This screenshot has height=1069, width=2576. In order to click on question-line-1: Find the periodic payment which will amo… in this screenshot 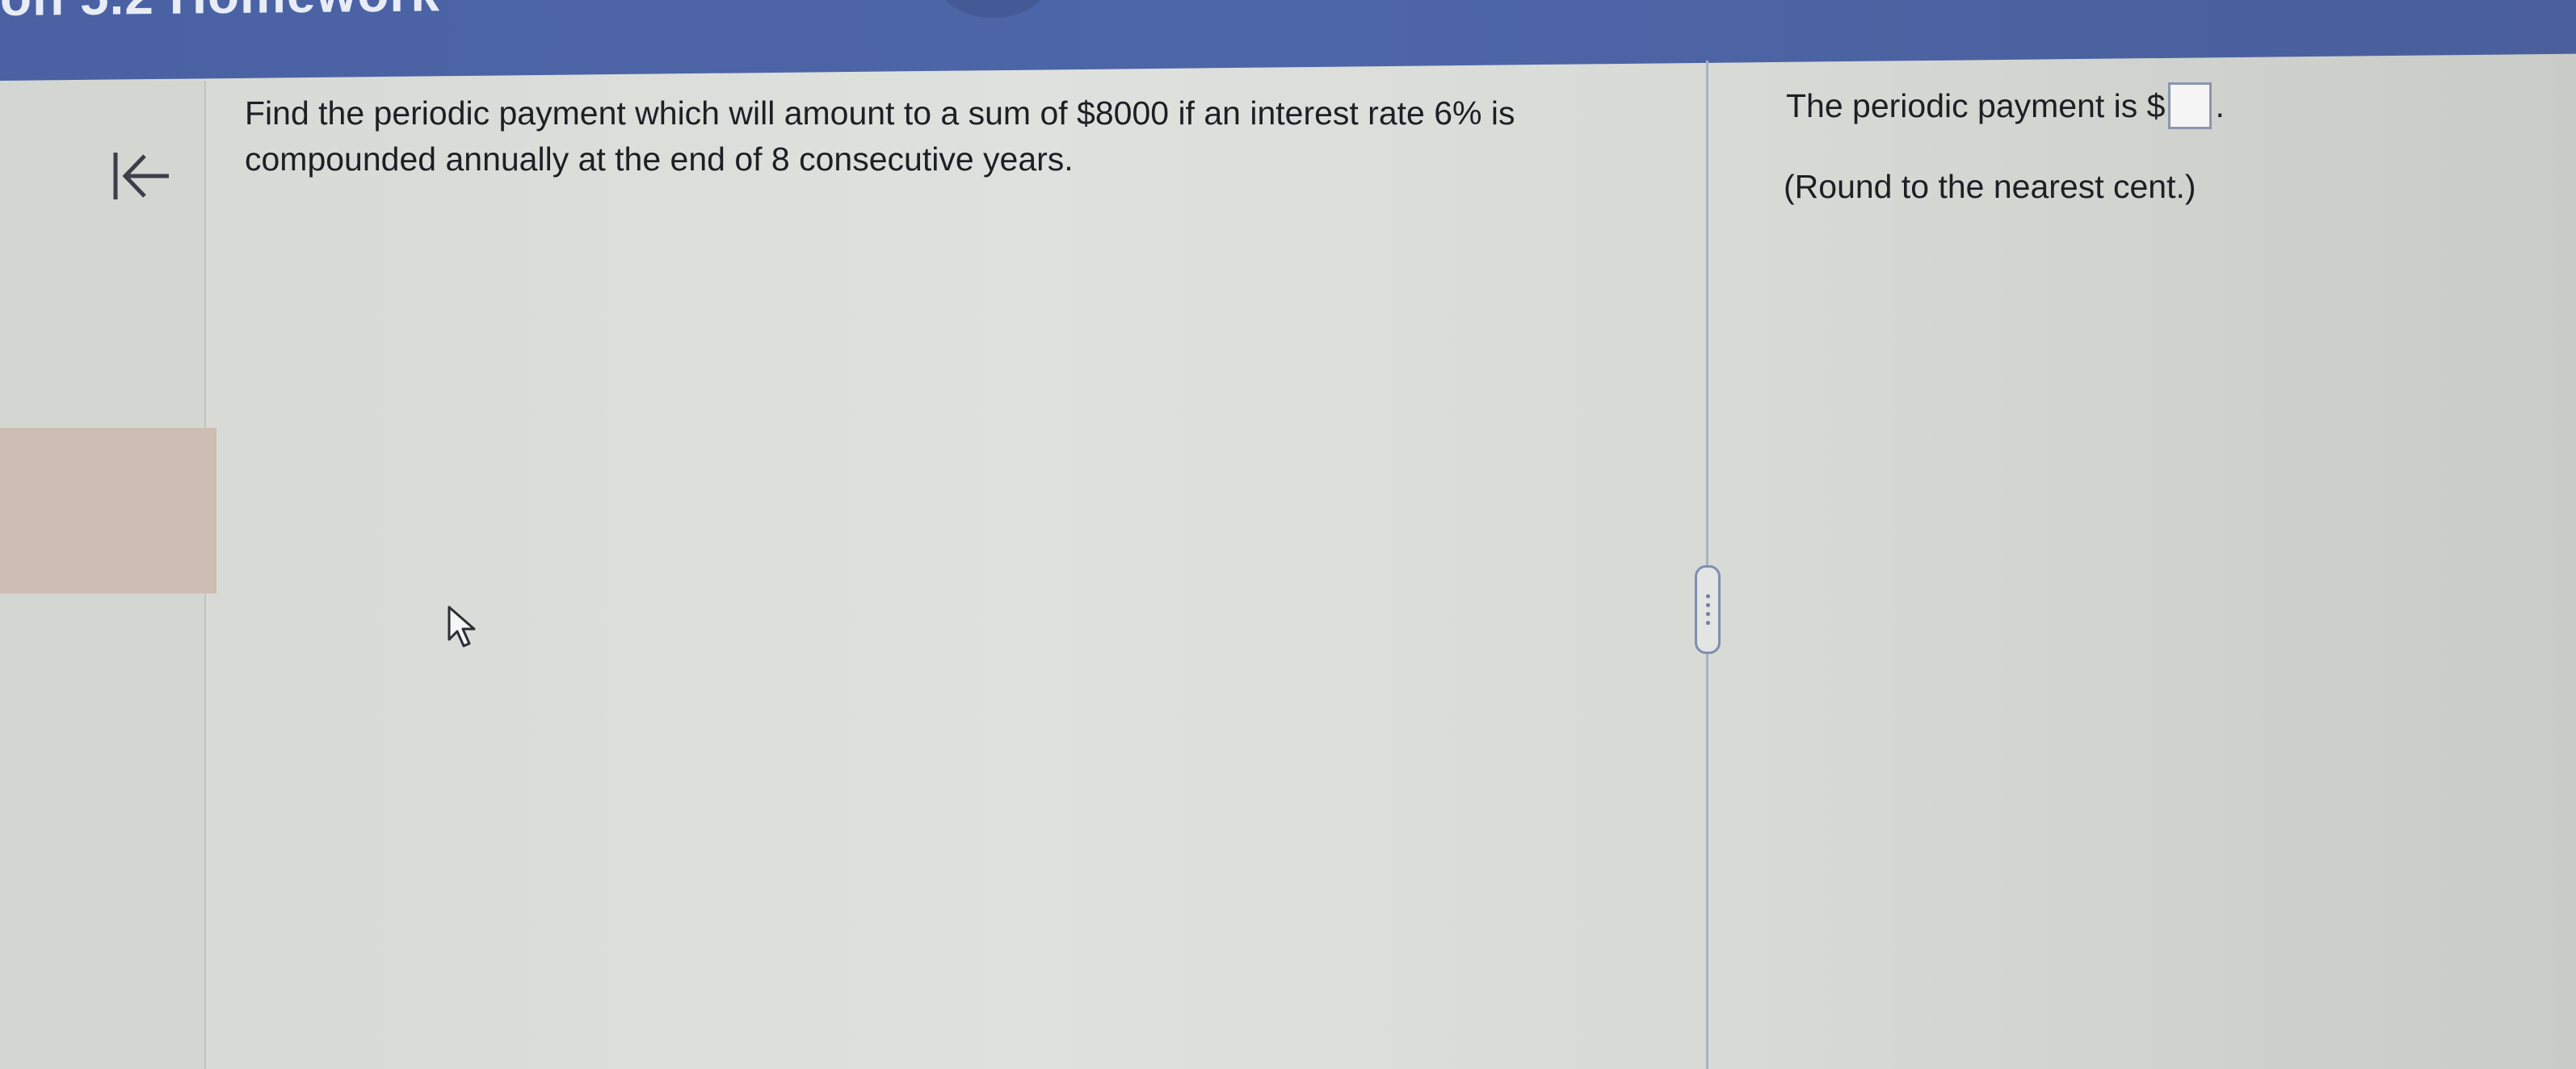, I will do `click(880, 113)`.